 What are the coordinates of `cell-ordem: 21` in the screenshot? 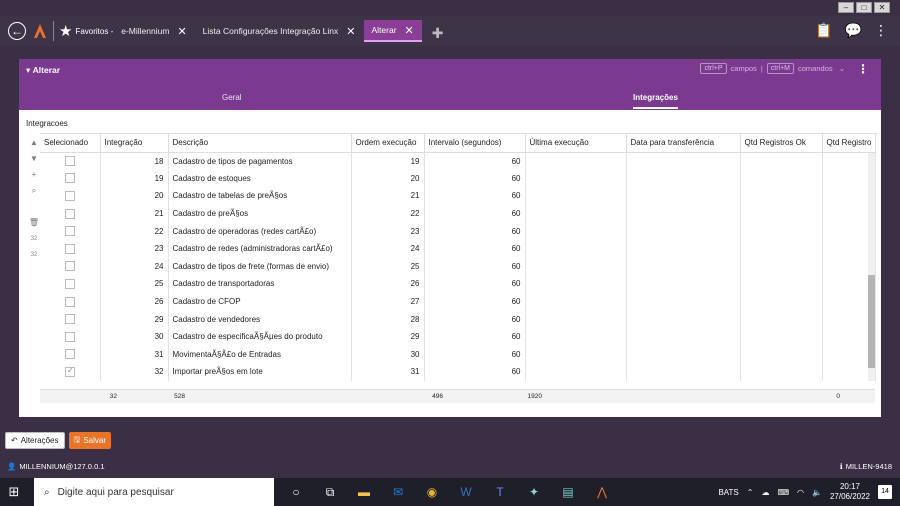 It's located at (388, 196).